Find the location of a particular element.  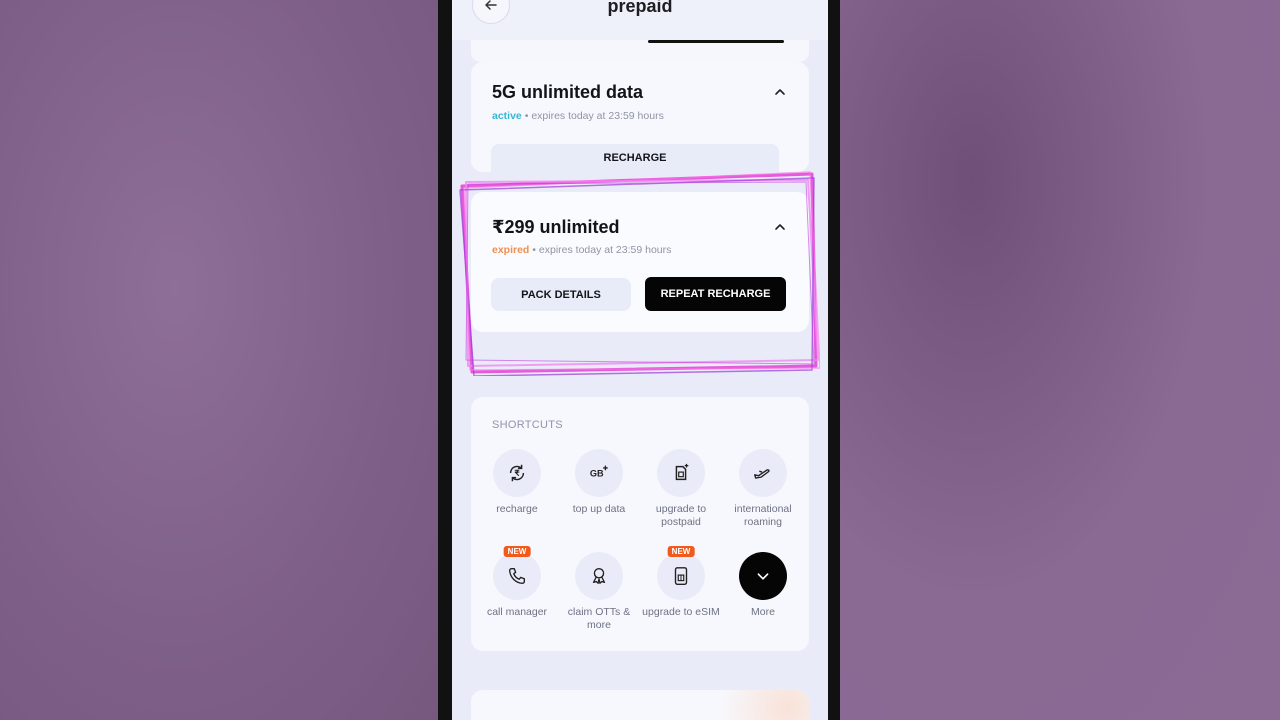

status-expired: expired is located at coordinates (511, 250).